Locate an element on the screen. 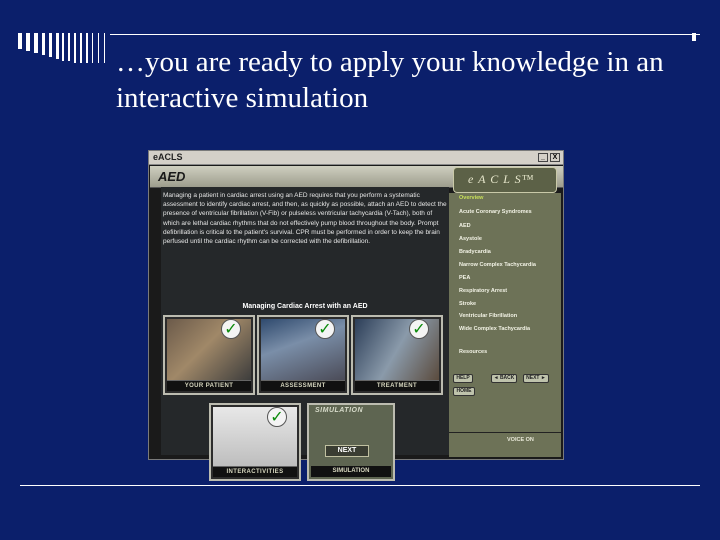  menu-item-narrow-complex: Narrow Complex Tachycardia is located at coordinates (497, 265).